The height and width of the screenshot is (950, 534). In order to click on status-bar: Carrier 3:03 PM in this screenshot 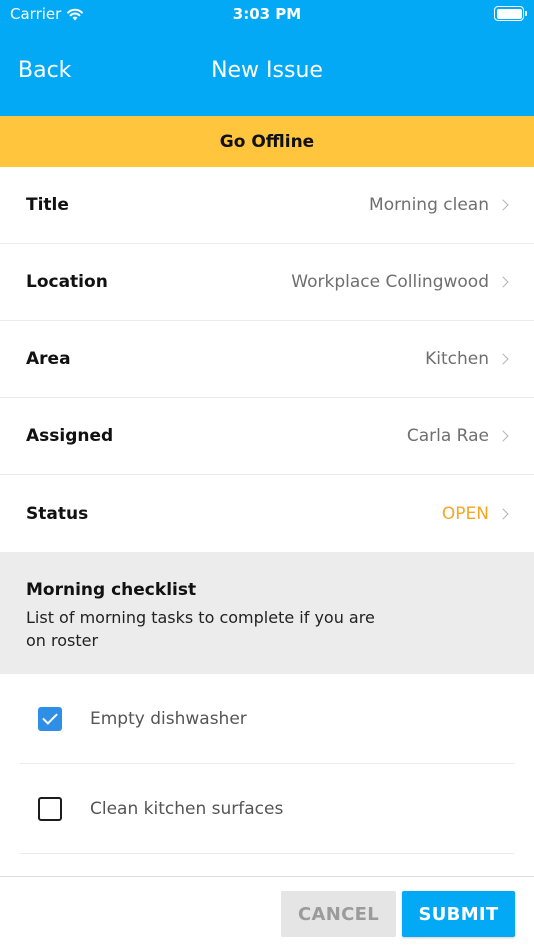, I will do `click(267, 14)`.